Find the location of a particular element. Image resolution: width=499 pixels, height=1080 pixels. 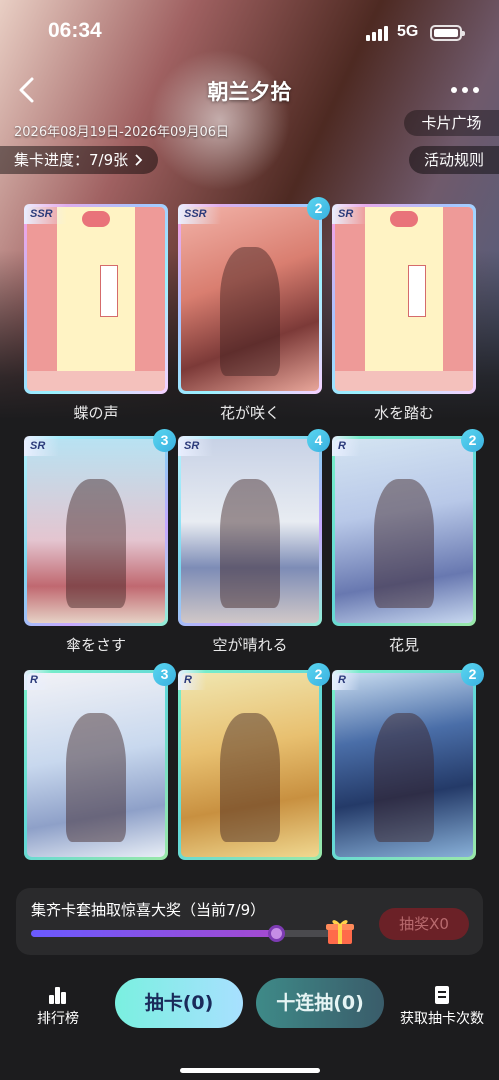

card-item: SR 4 空が晴れる is located at coordinates (254, 541).